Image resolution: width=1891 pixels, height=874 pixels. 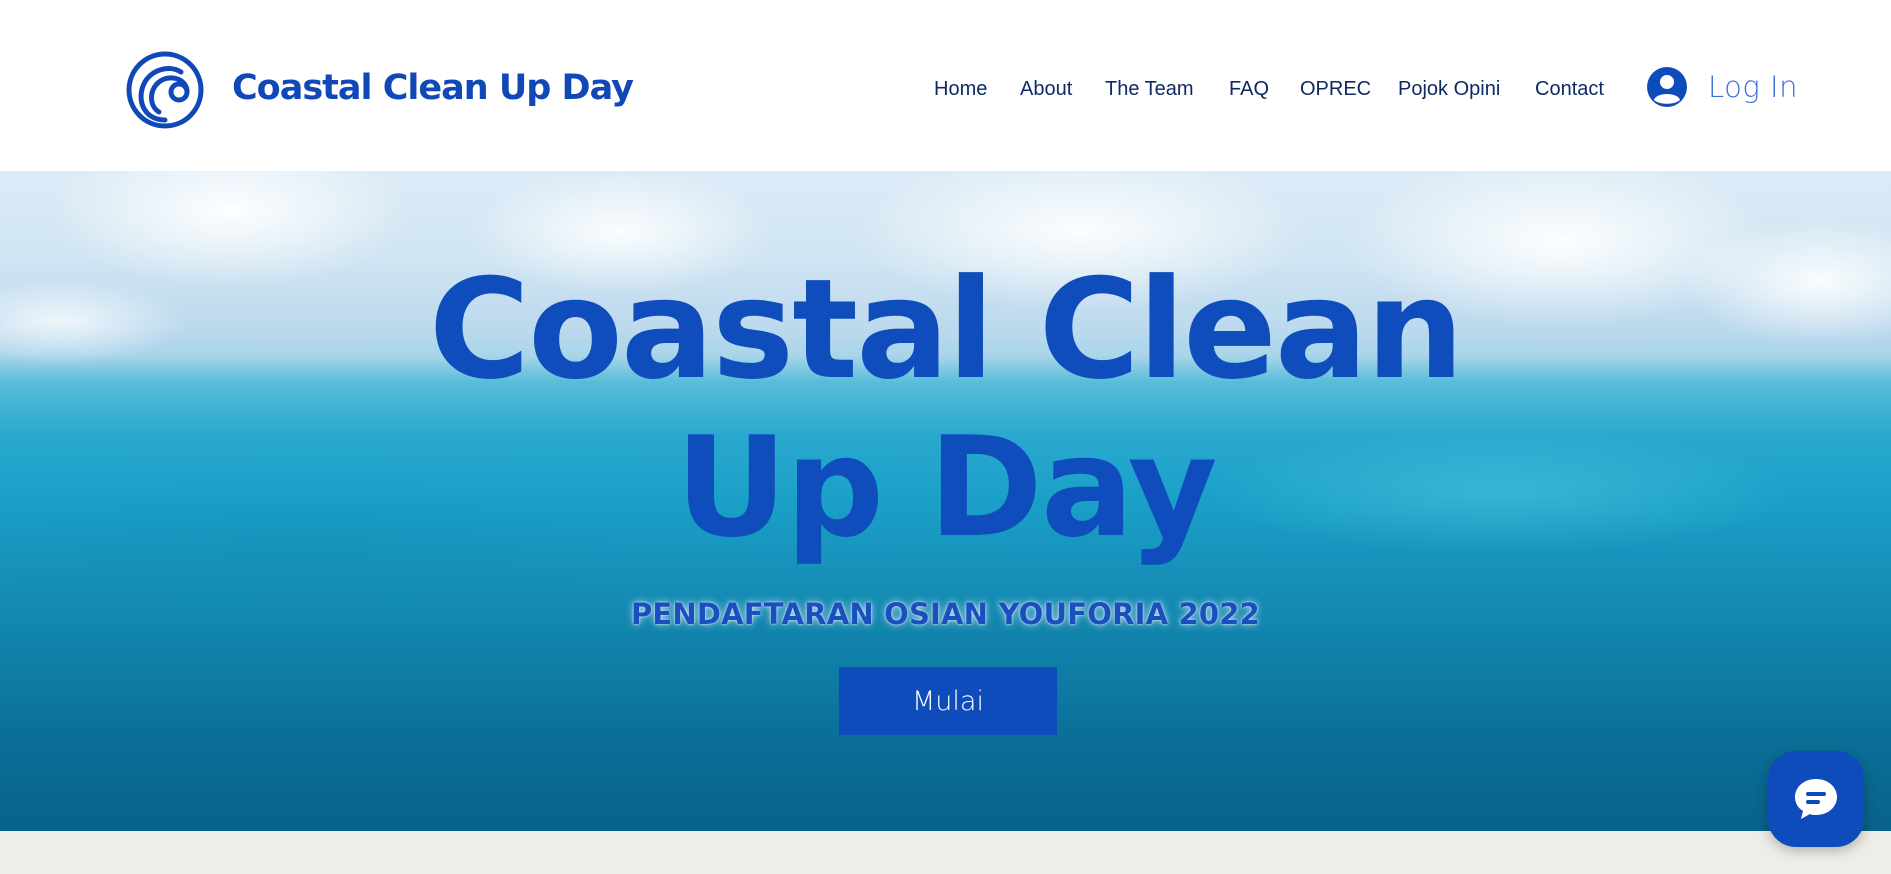 What do you see at coordinates (1449, 89) in the screenshot?
I see `nav-item-pojok-opini: Pojok Opini` at bounding box center [1449, 89].